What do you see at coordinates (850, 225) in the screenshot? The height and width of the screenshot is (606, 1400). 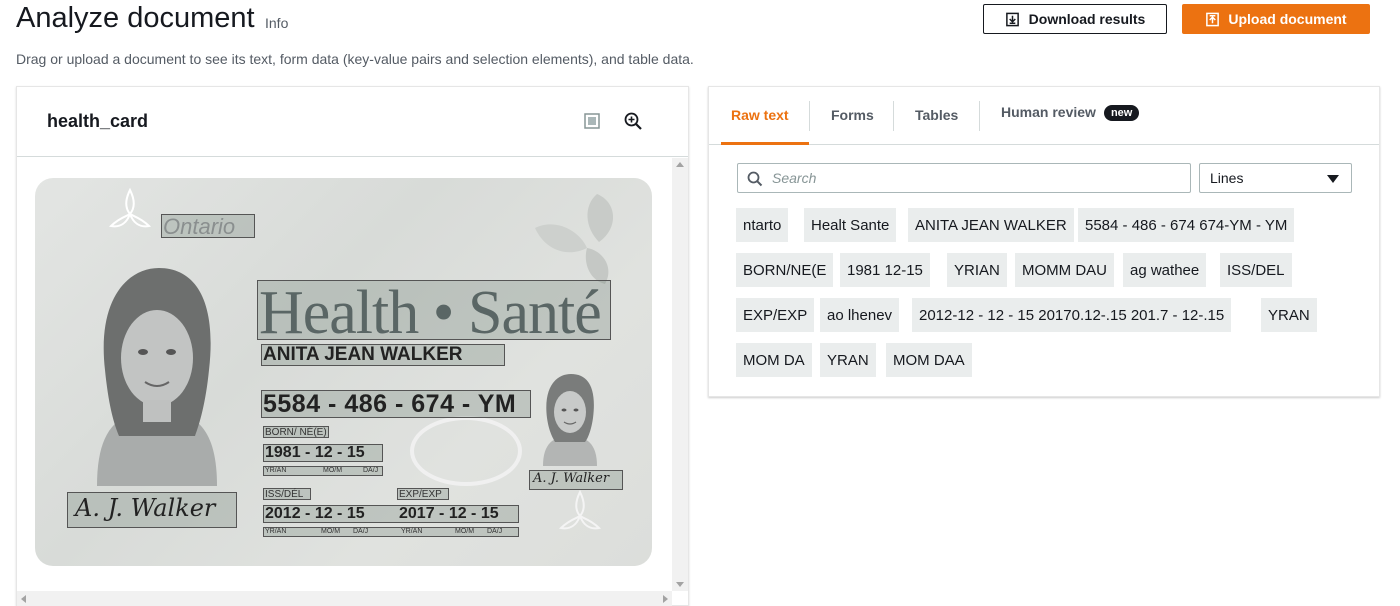 I see `line-chip: Healt Sante` at bounding box center [850, 225].